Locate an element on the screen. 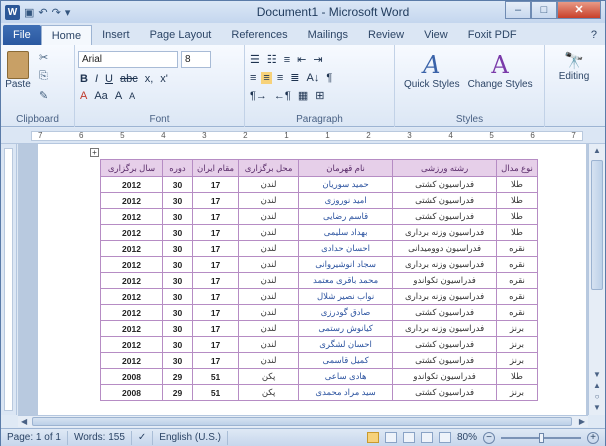 This screenshot has width=606, height=446. help-icon: ? is located at coordinates (598, 35).